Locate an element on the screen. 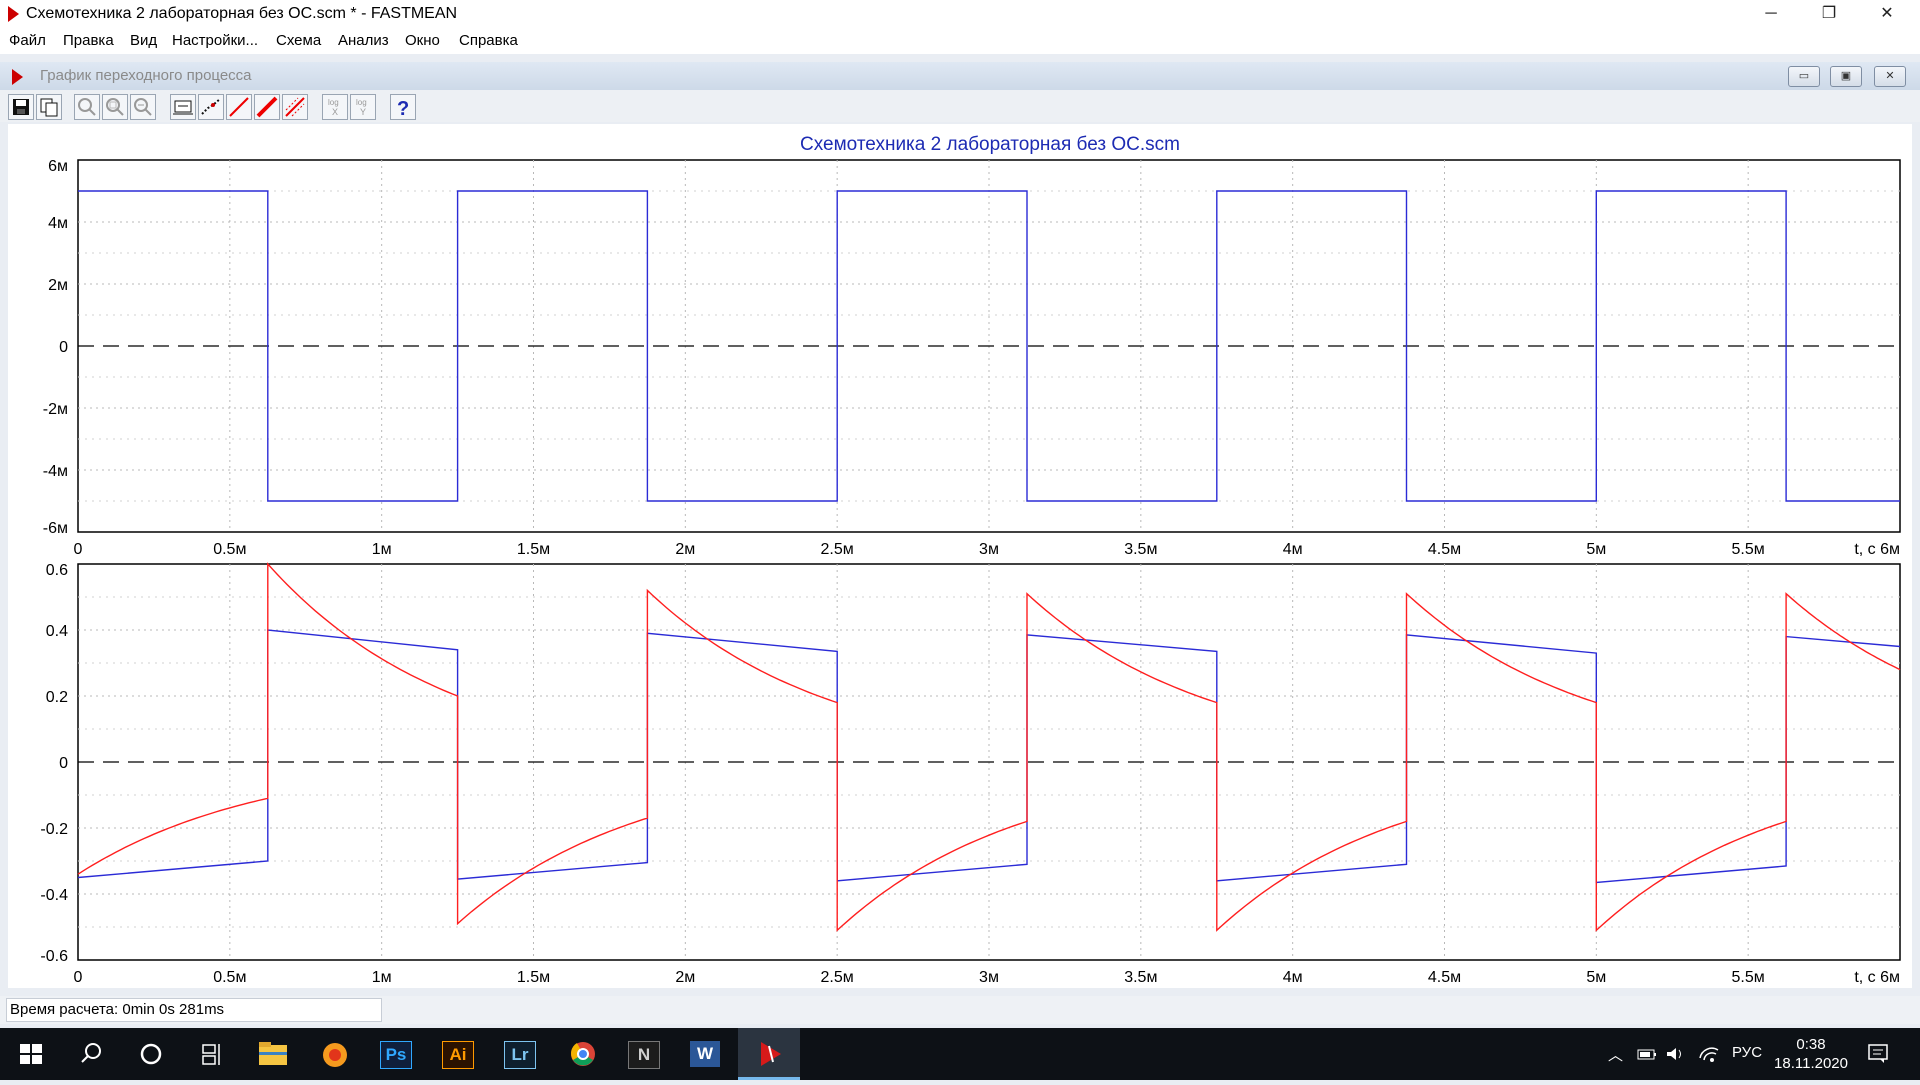 This screenshot has width=1920, height=1085. menu-edit: Правка is located at coordinates (88, 40).